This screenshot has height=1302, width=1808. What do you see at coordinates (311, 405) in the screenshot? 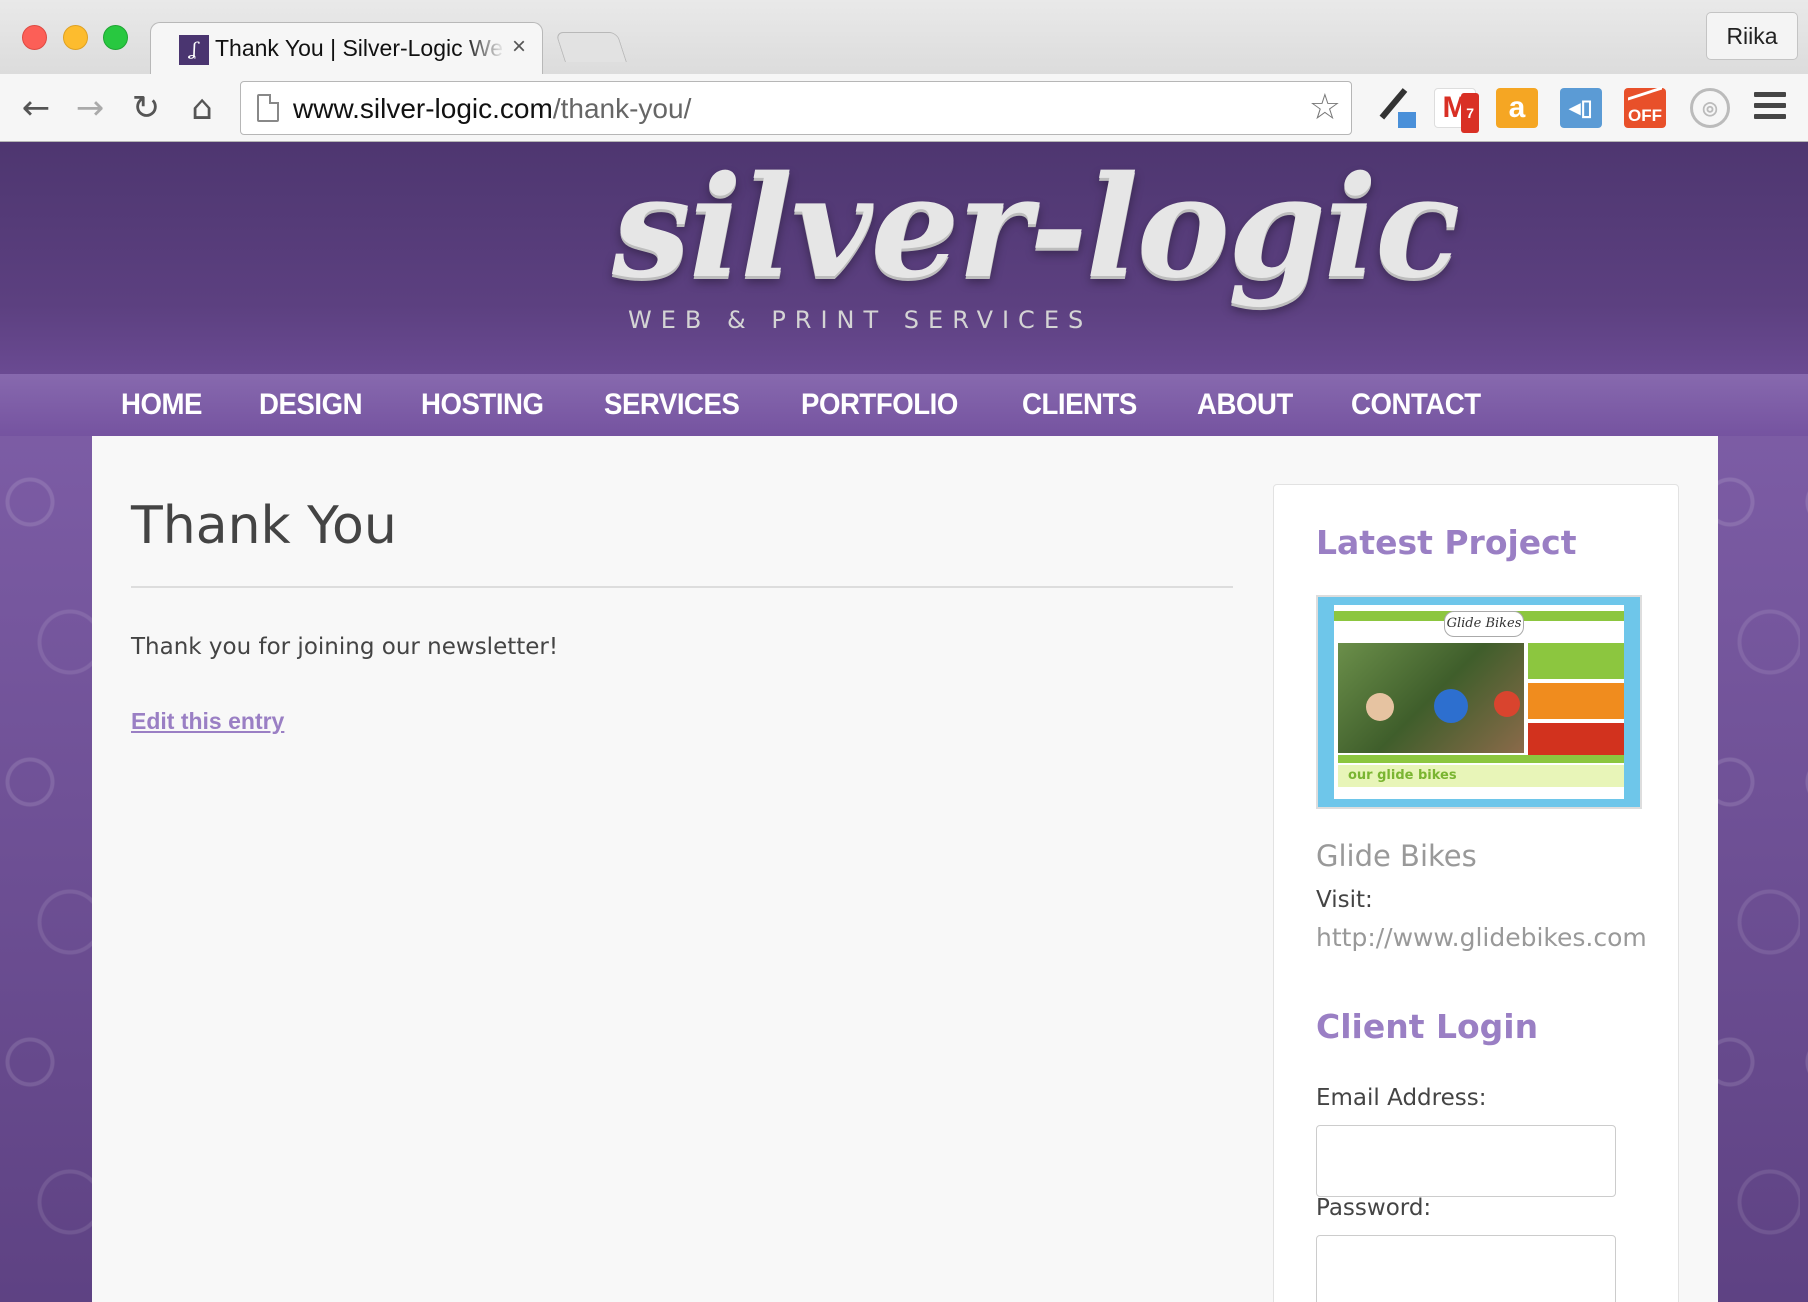
I see `nav-item-design: DESIGN` at bounding box center [311, 405].